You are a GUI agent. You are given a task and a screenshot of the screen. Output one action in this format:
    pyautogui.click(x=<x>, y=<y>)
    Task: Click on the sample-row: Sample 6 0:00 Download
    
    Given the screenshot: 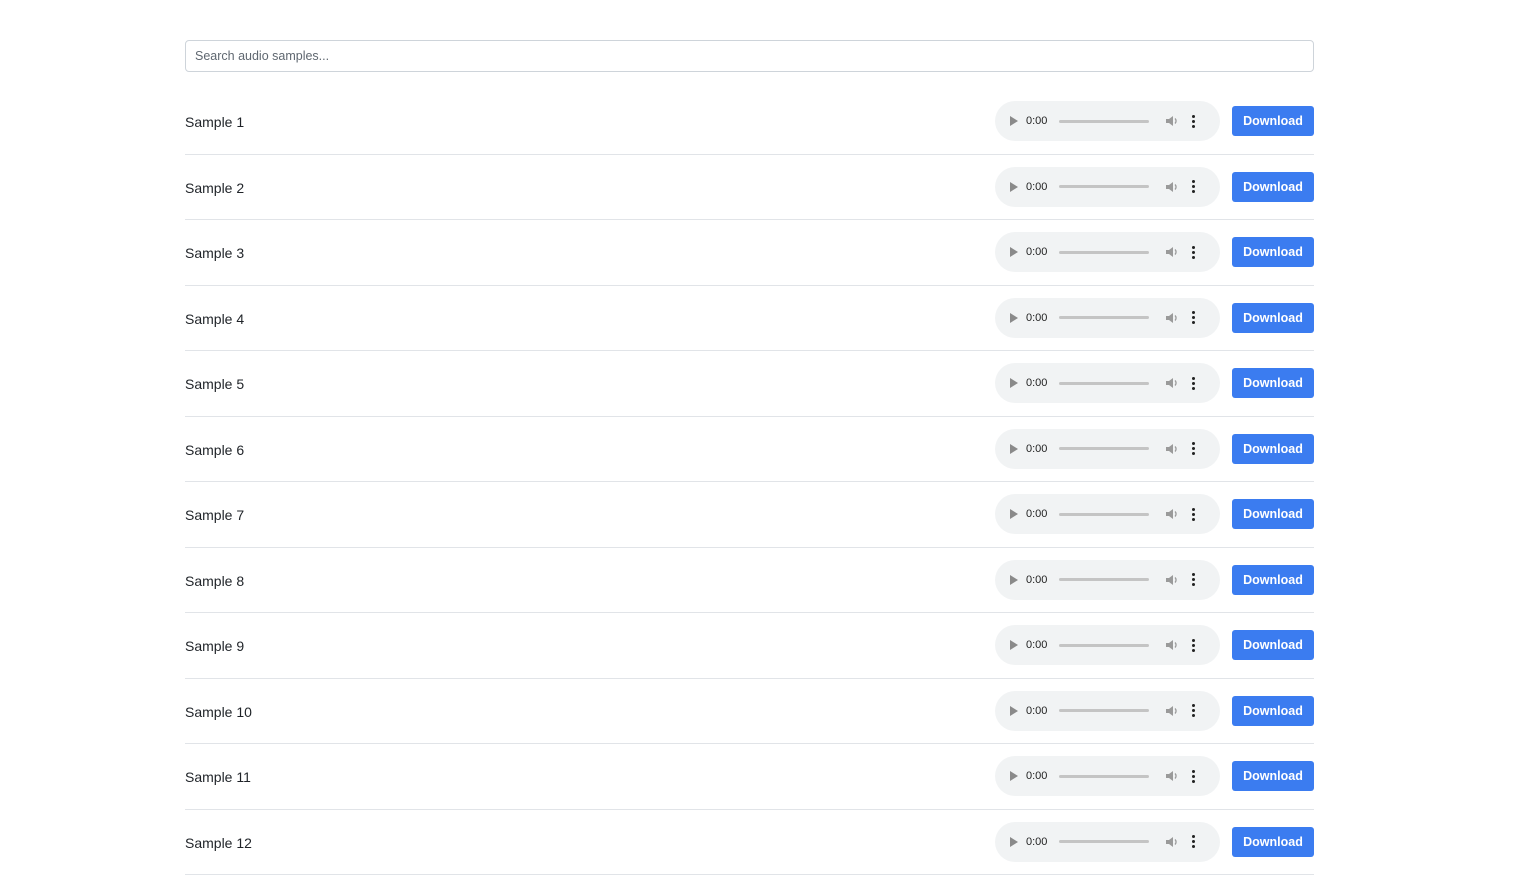 What is the action you would take?
    pyautogui.click(x=749, y=449)
    